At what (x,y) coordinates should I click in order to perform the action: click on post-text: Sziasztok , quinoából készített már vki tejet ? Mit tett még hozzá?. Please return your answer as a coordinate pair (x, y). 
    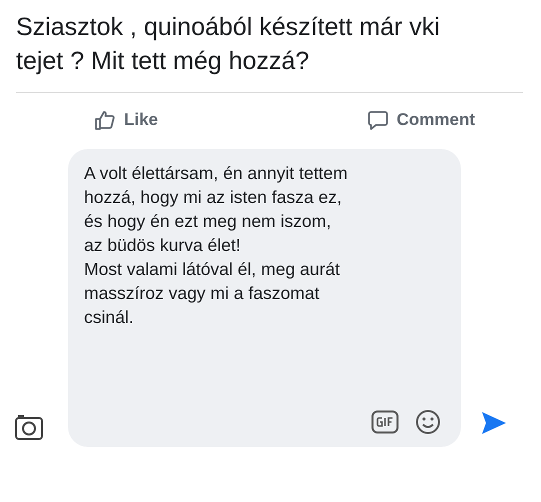
    Looking at the image, I should click on (228, 44).